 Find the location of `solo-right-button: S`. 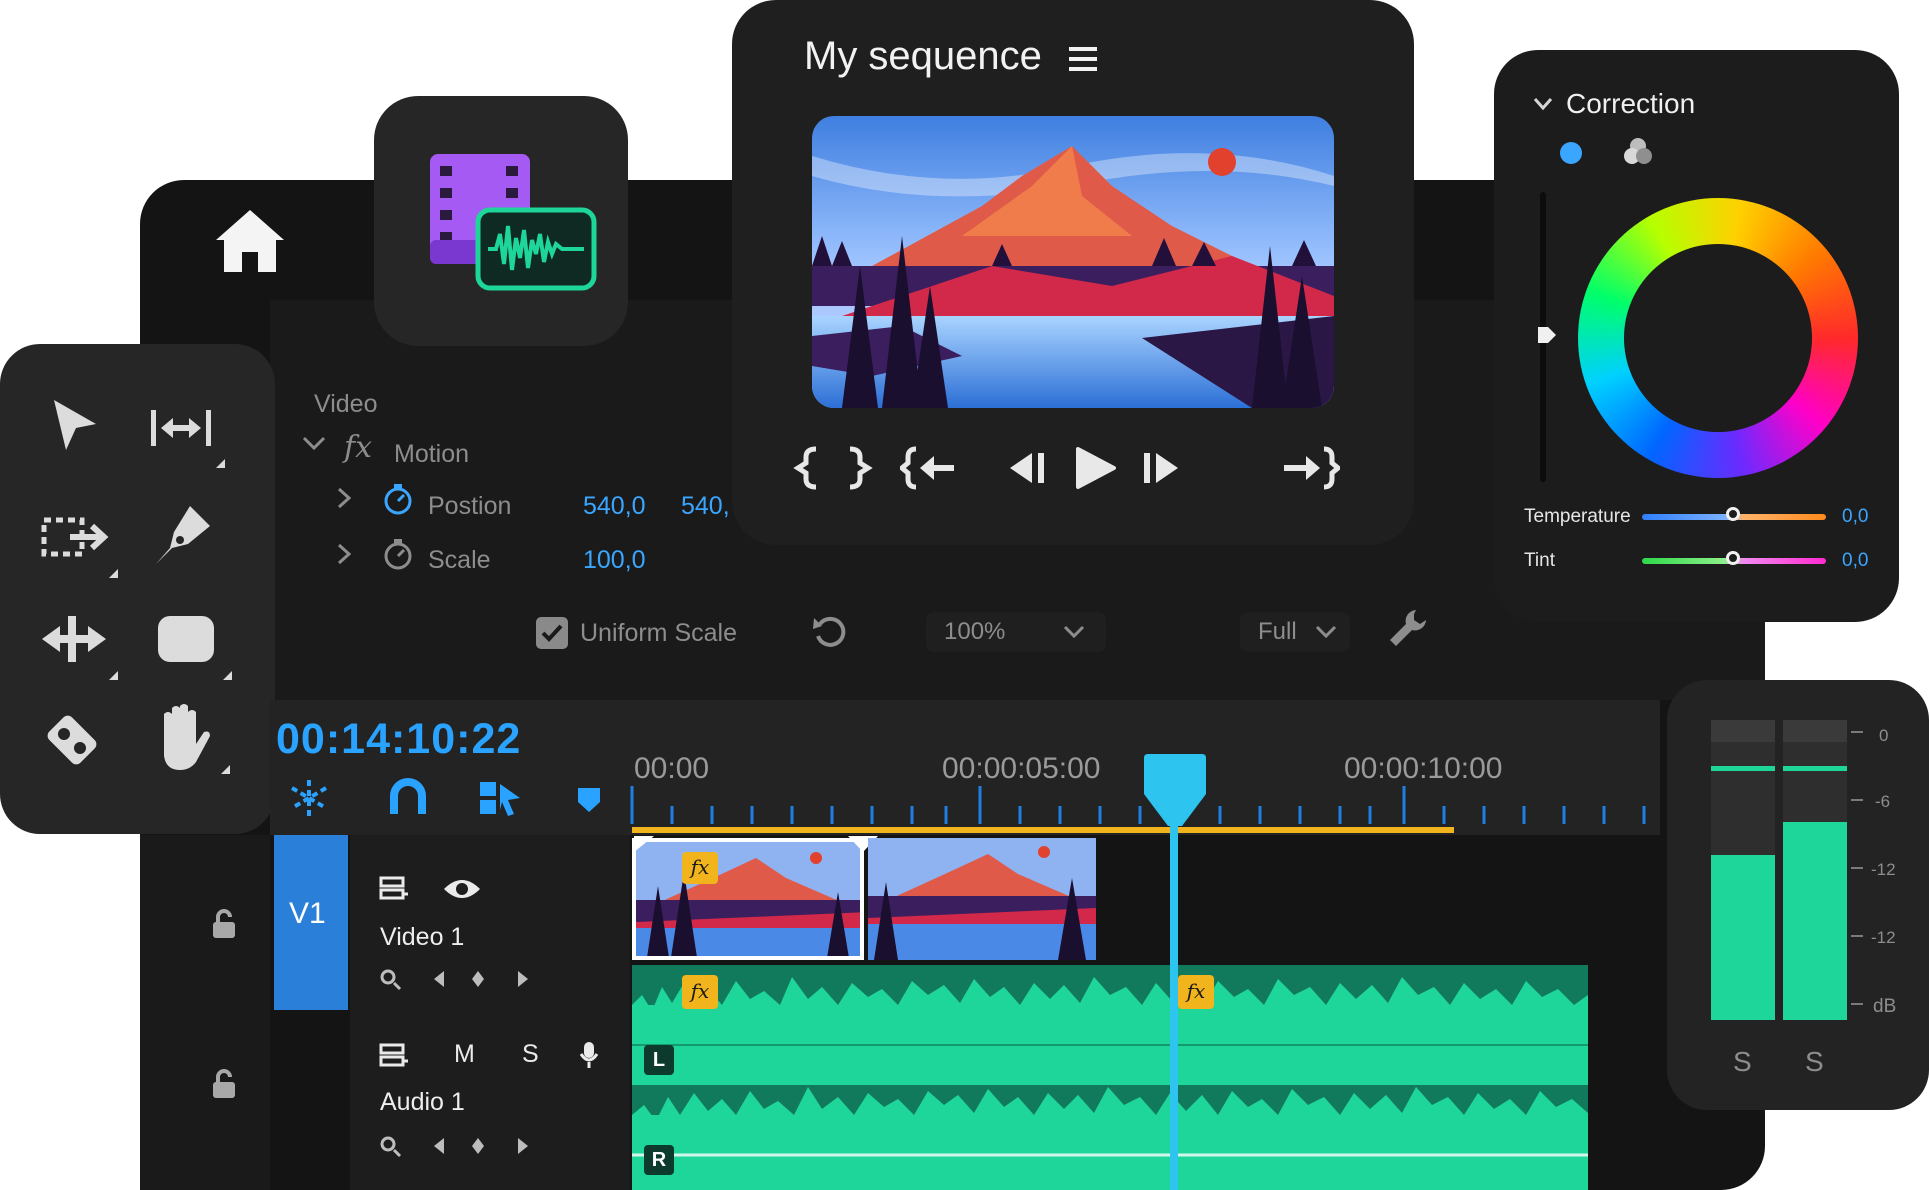

solo-right-button: S is located at coordinates (1814, 1062).